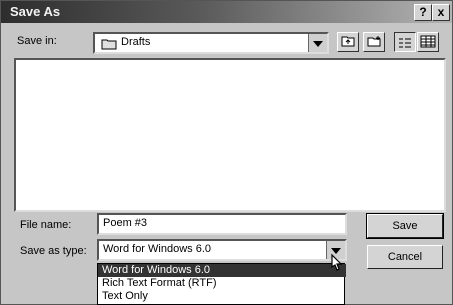 This screenshot has height=305, width=453. What do you see at coordinates (405, 226) in the screenshot?
I see `save-button: Save` at bounding box center [405, 226].